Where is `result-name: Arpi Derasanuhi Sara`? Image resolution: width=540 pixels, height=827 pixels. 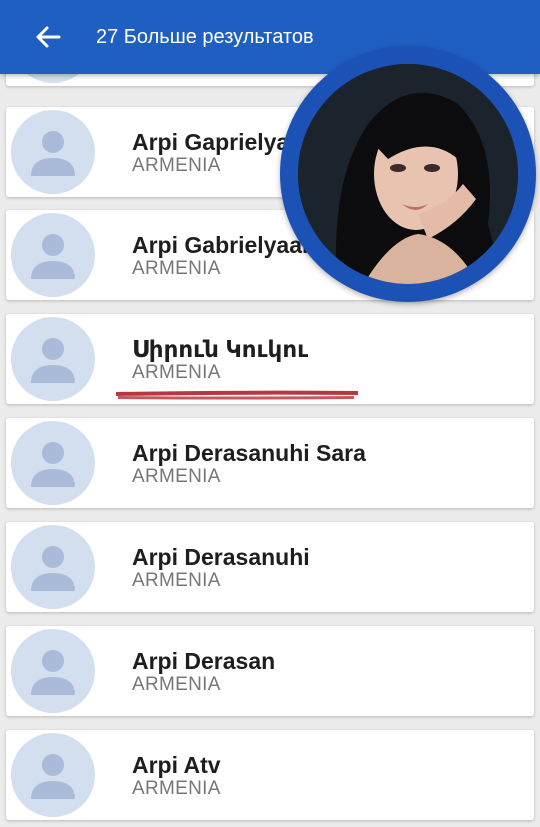
result-name: Arpi Derasanuhi Sara is located at coordinates (249, 453).